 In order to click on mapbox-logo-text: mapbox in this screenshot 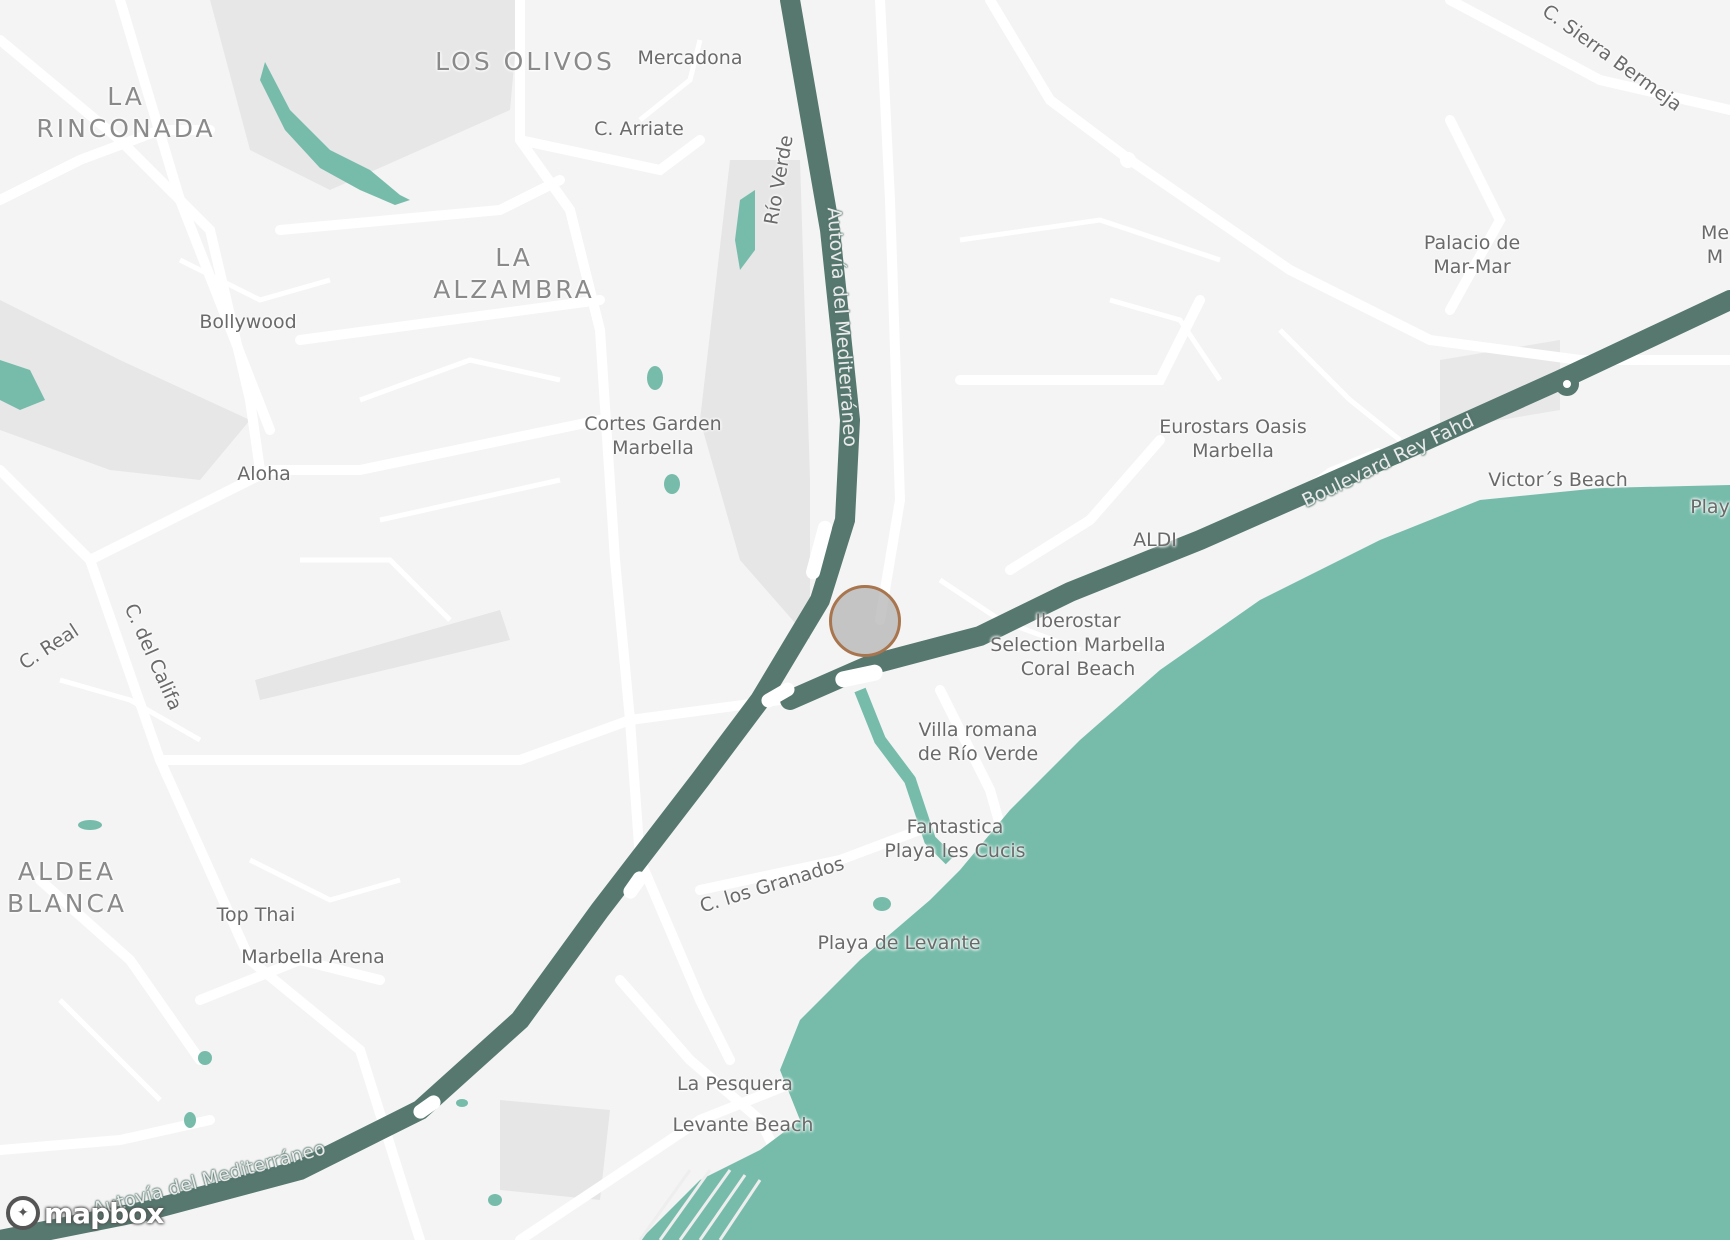, I will do `click(104, 1213)`.